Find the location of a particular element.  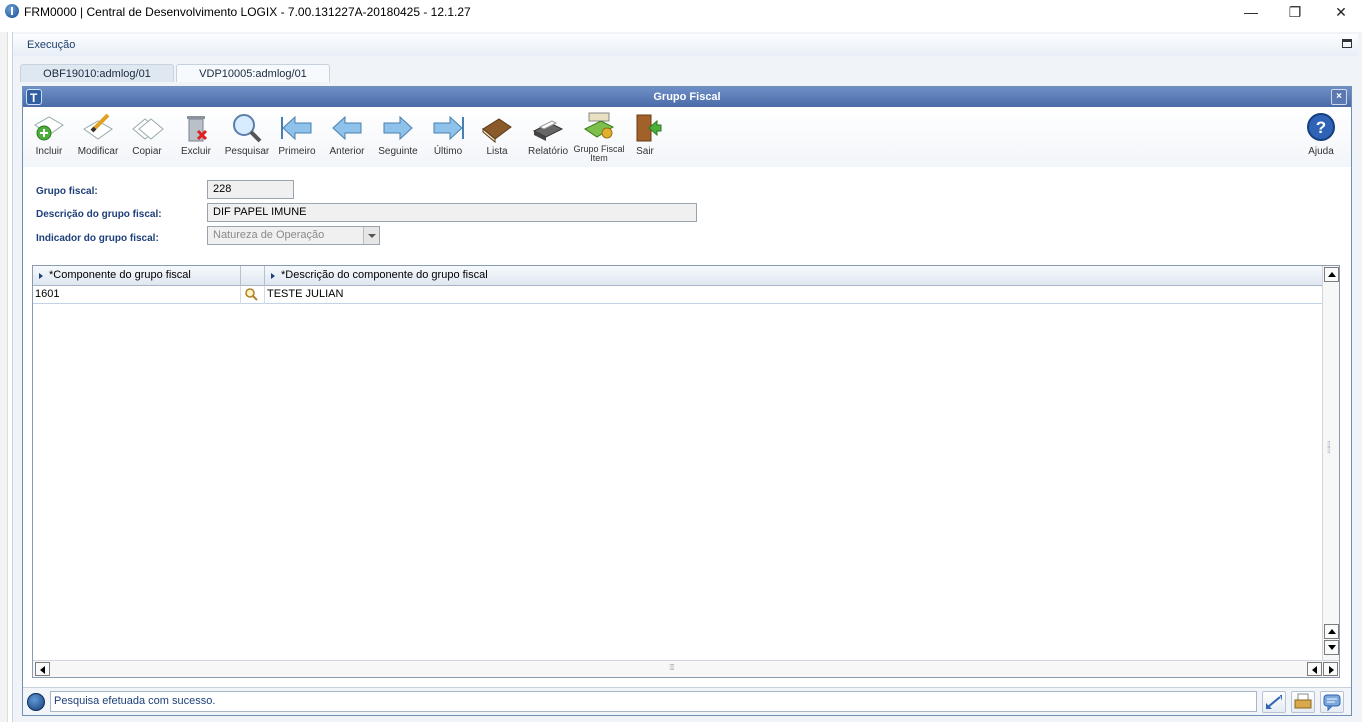

previous-arrow-icon is located at coordinates (347, 128).